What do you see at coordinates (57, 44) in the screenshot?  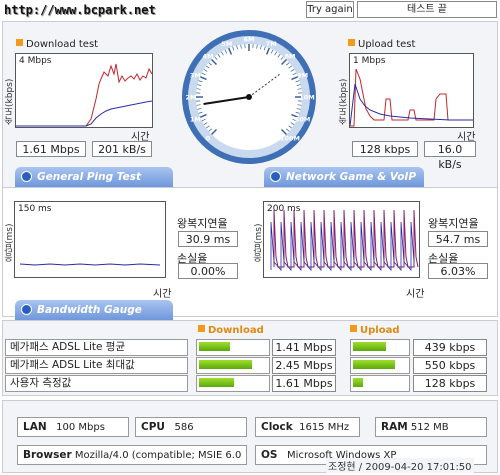 I see `download-title: Download test` at bounding box center [57, 44].